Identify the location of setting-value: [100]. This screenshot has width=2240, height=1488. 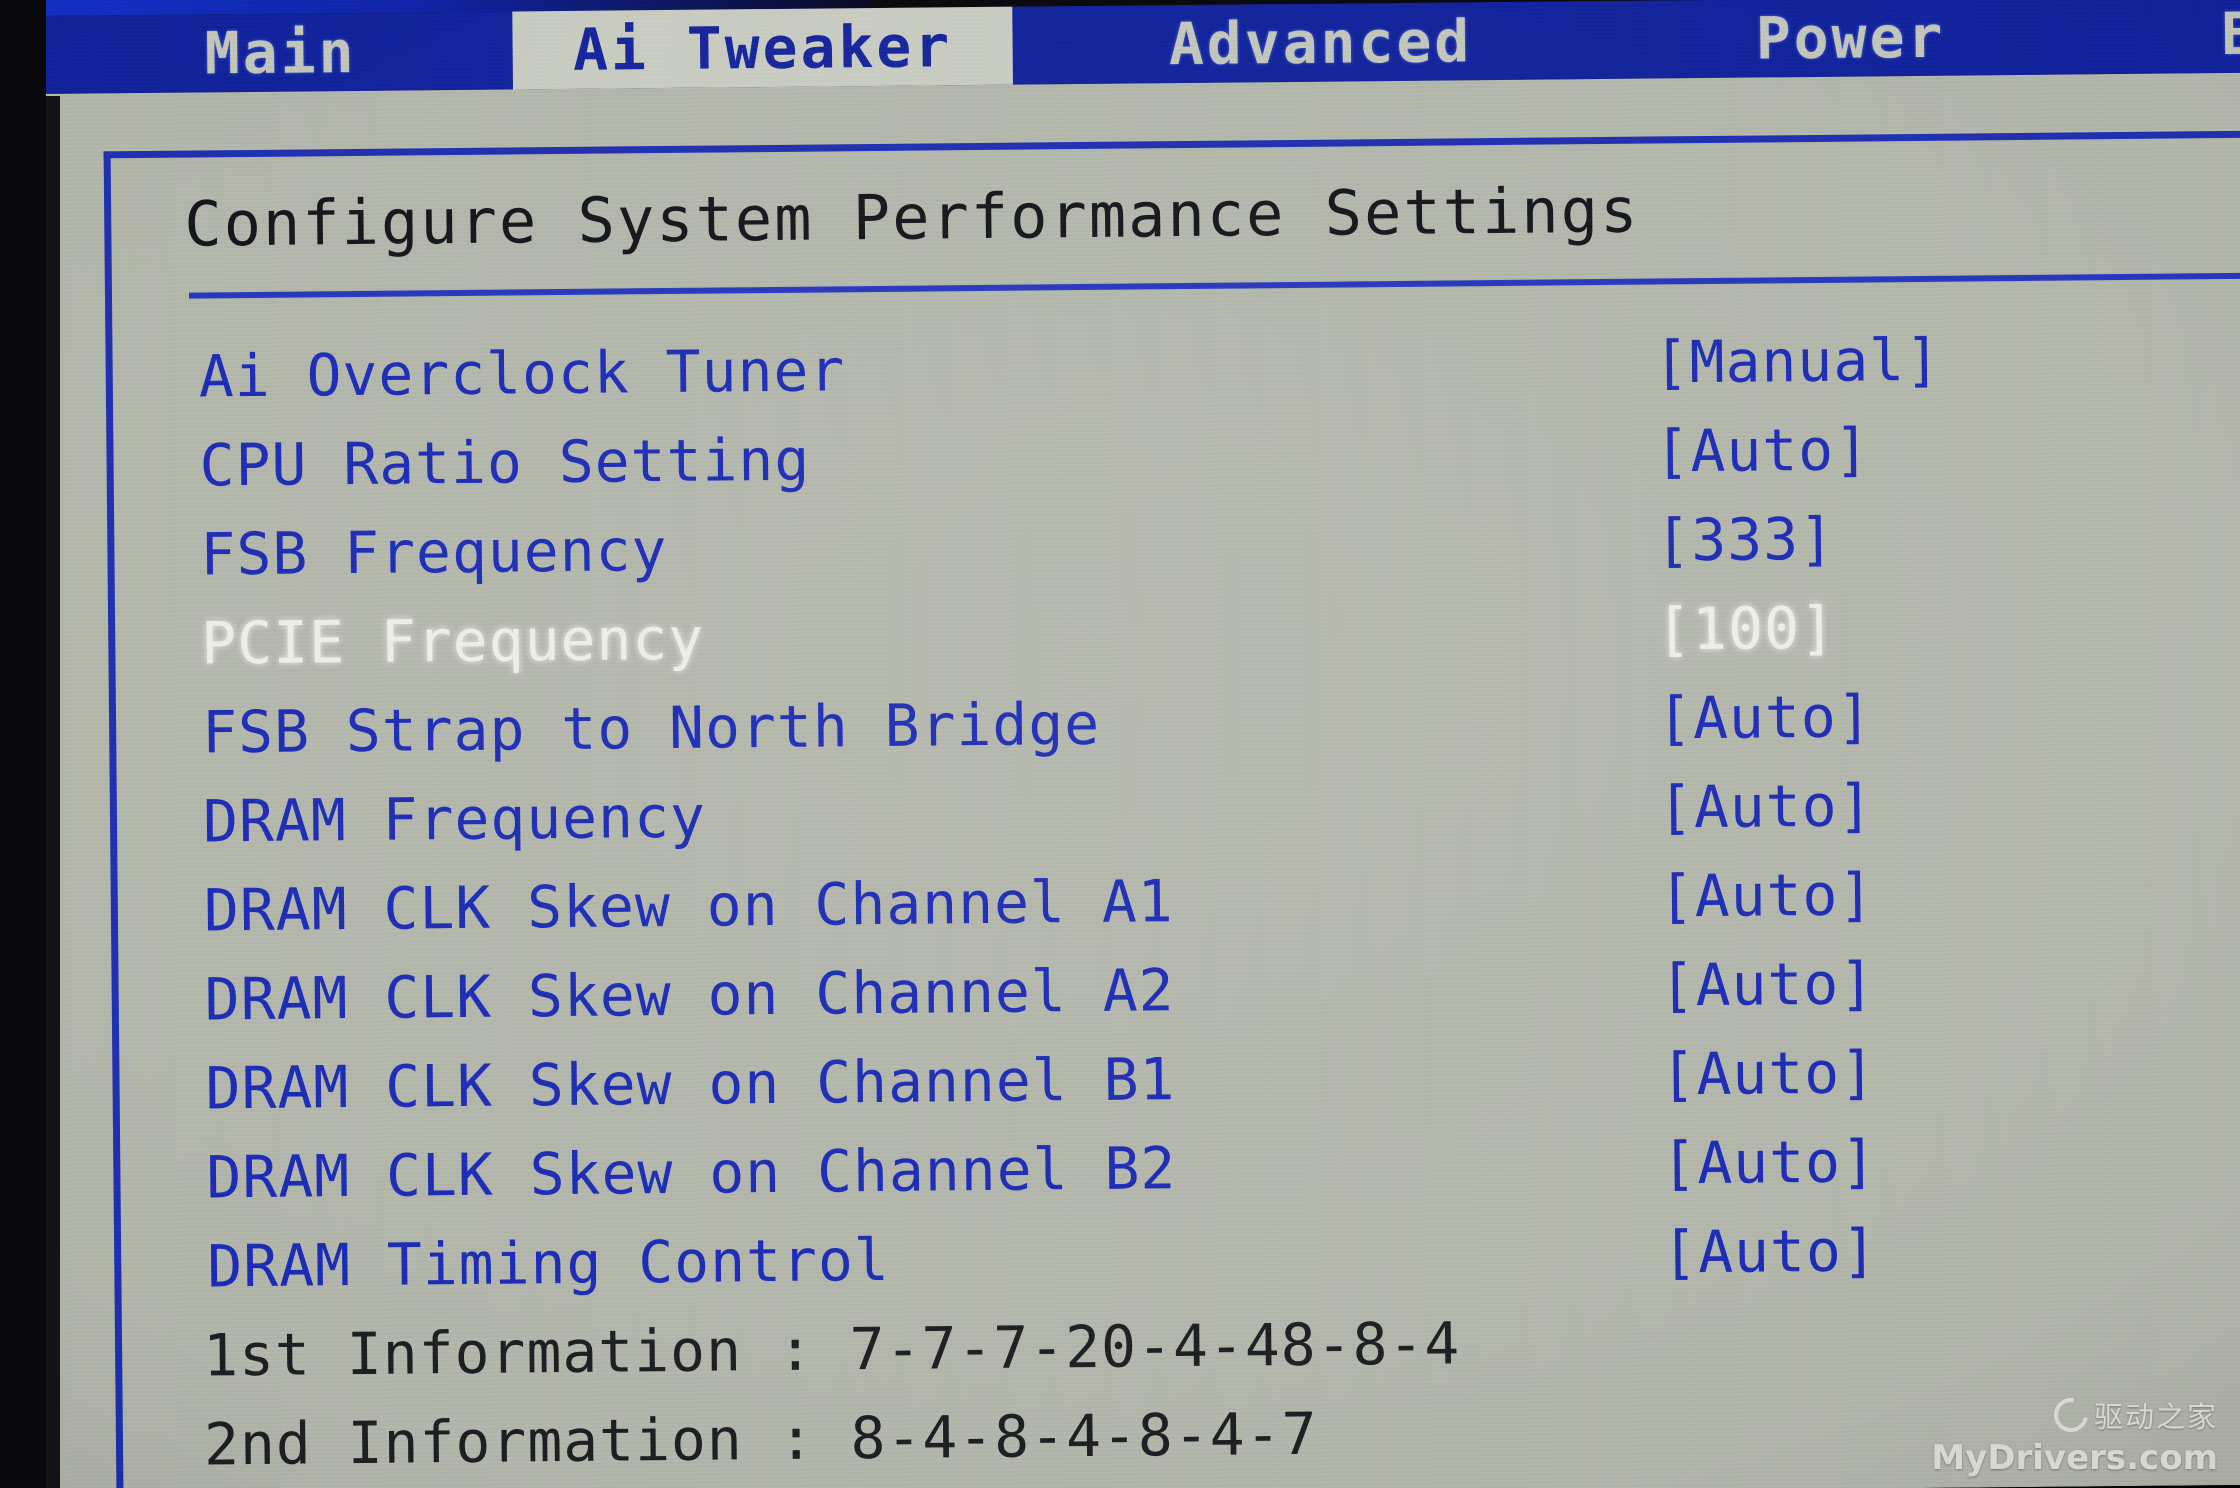
(1746, 629).